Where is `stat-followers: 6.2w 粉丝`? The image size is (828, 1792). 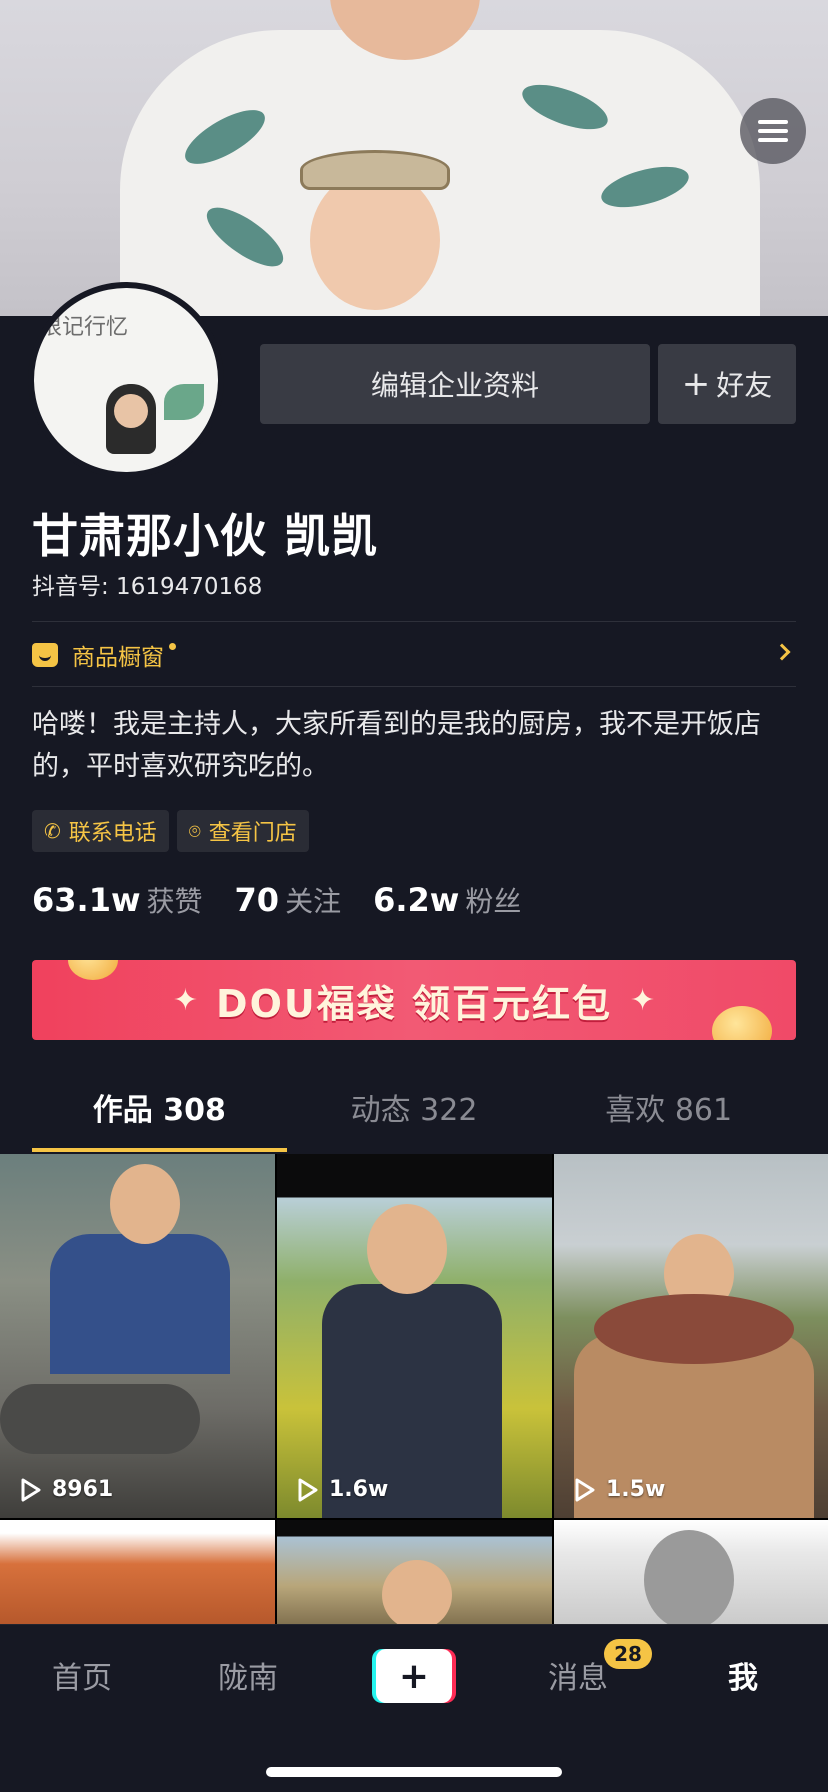
stat-followers: 6.2w 粉丝 is located at coordinates (447, 900).